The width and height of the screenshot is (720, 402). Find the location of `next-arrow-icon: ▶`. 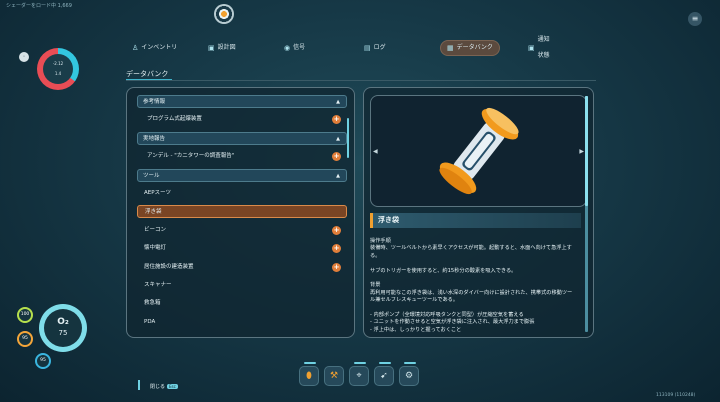

next-arrow-icon: ▶ is located at coordinates (581, 151).